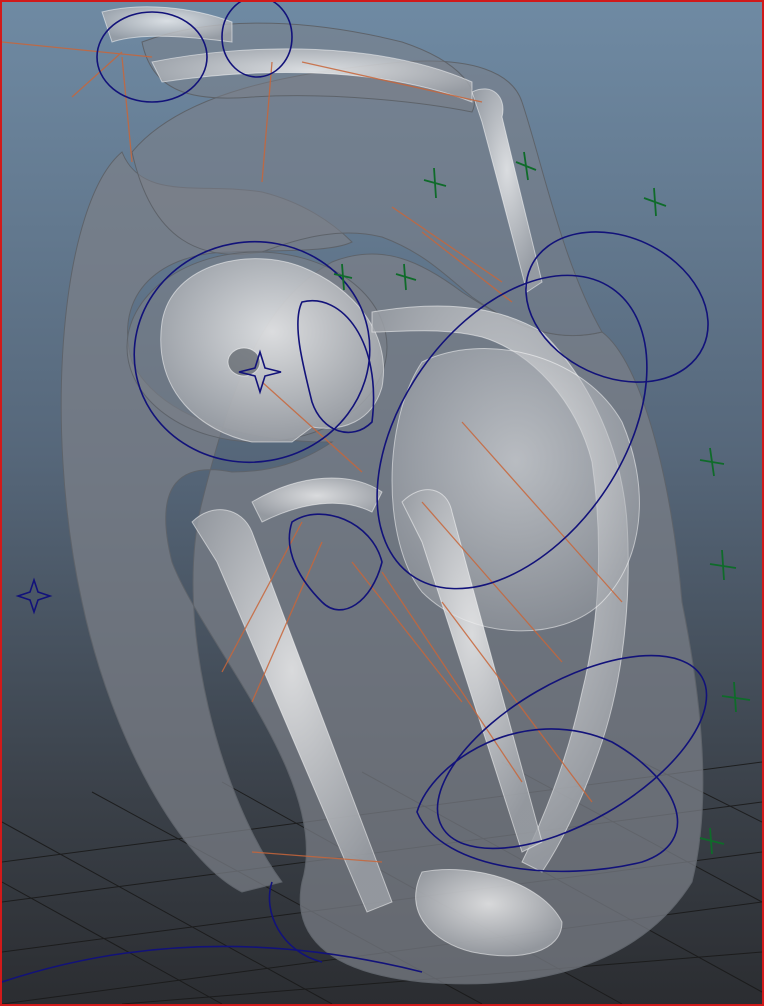  I want to click on eye-socket, so click(244, 362).